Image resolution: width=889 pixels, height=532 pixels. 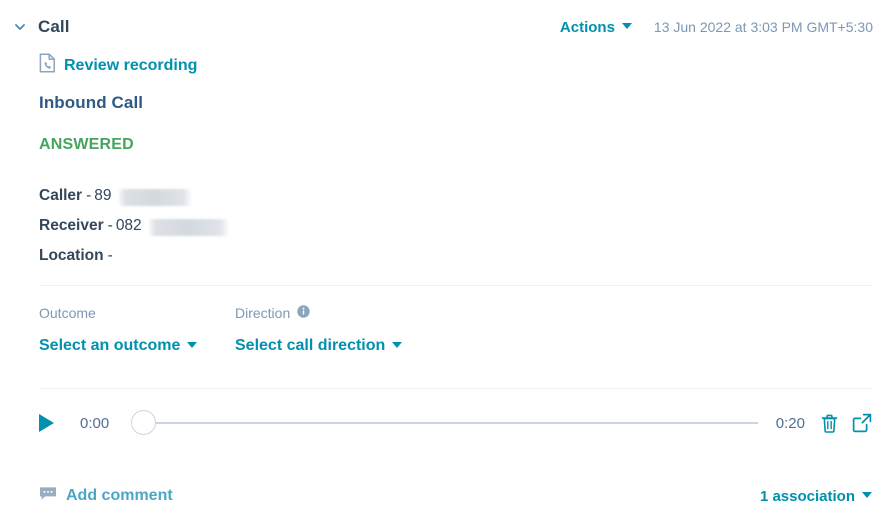 I want to click on detail-value: 89, so click(x=103, y=195).